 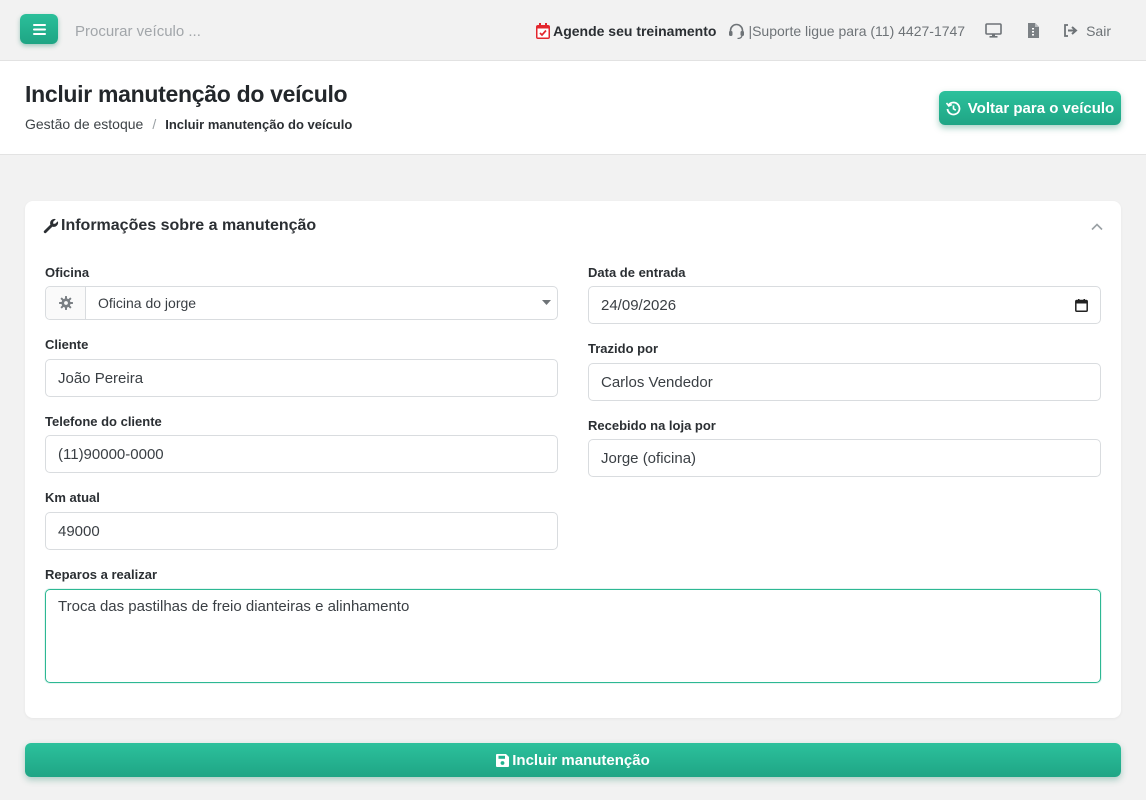 What do you see at coordinates (301, 454) in the screenshot?
I see `telefone-input` at bounding box center [301, 454].